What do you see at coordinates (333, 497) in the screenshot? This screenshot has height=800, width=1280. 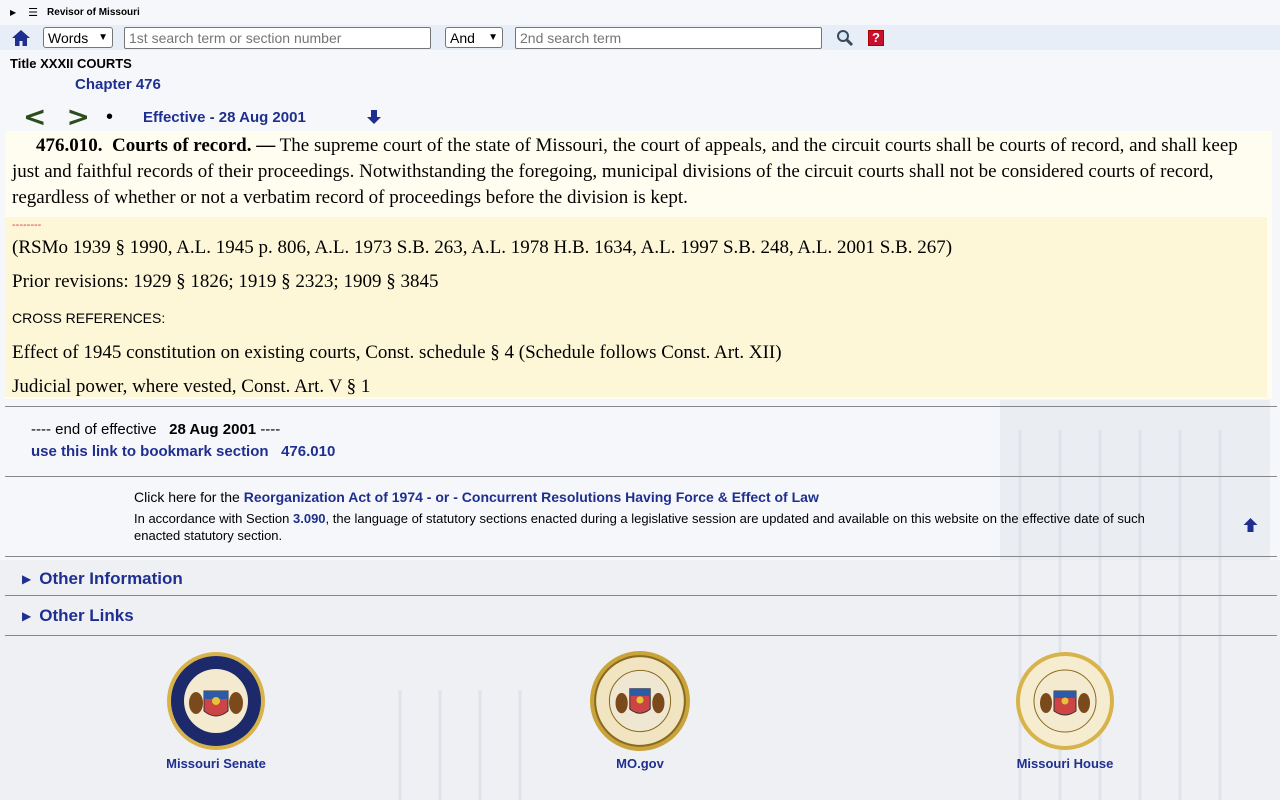 I see `reorg-act-link: Reorganization Act of 1974` at bounding box center [333, 497].